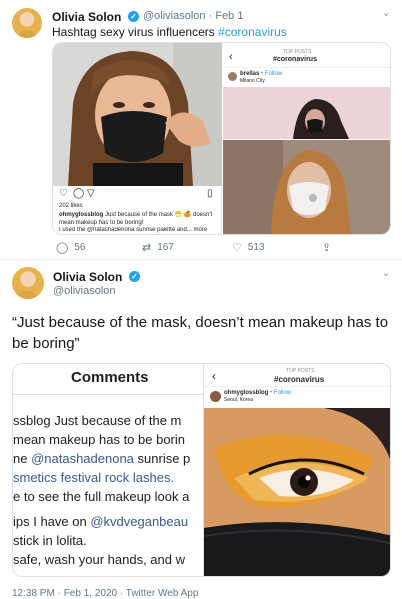 This screenshot has height=599, width=402. I want to click on comment-line: smetics festival rock lashes., so click(93, 477).